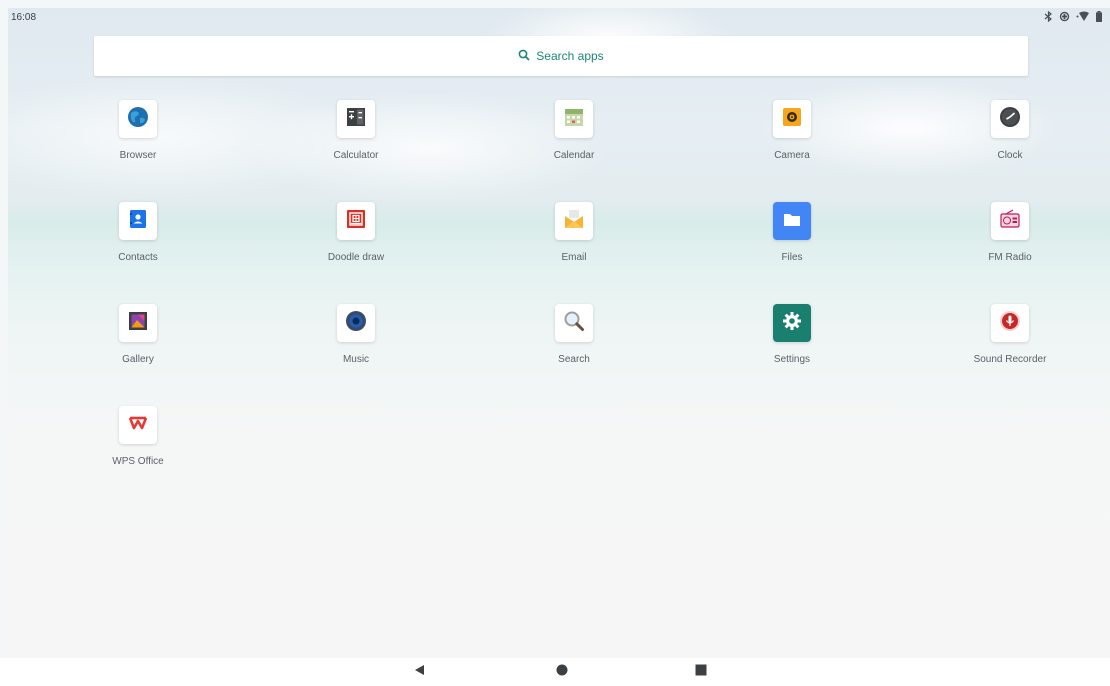  Describe the element at coordinates (1010, 221) in the screenshot. I see `radio-icon` at that location.